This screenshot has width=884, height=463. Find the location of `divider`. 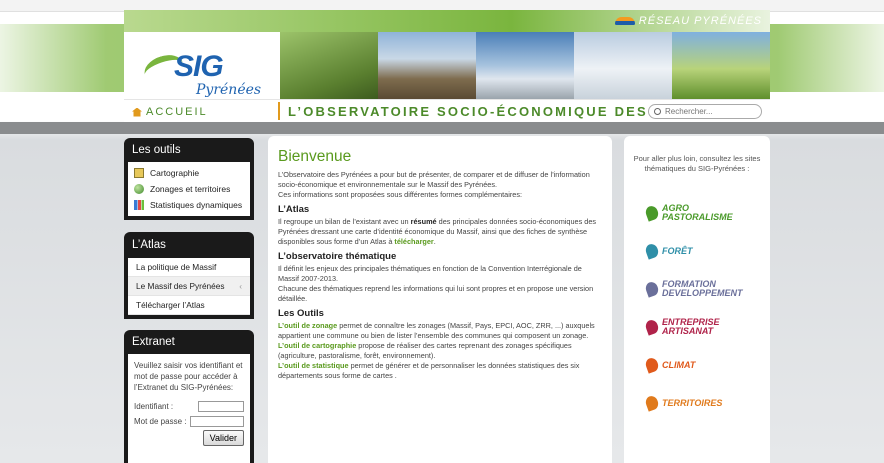

divider is located at coordinates (279, 111).